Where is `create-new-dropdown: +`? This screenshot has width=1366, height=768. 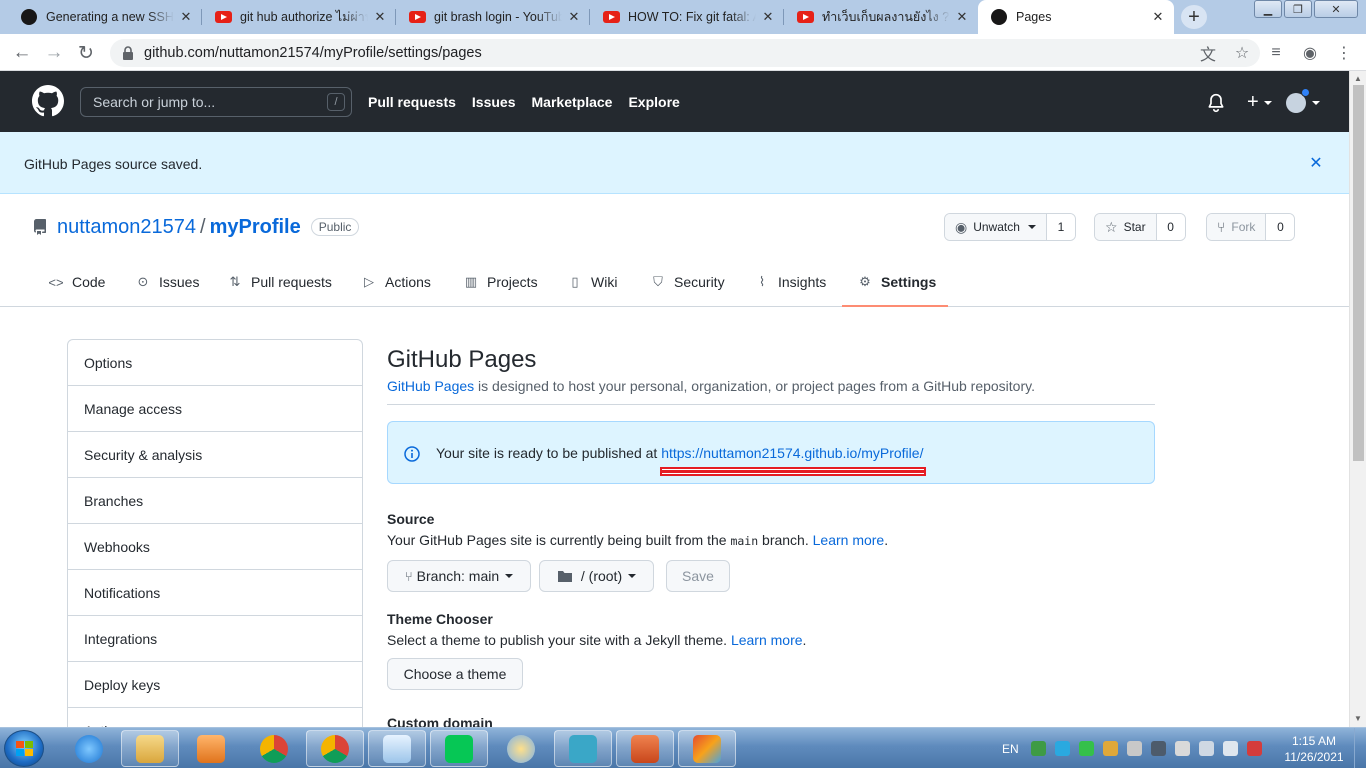 create-new-dropdown: + is located at coordinates (1259, 102).